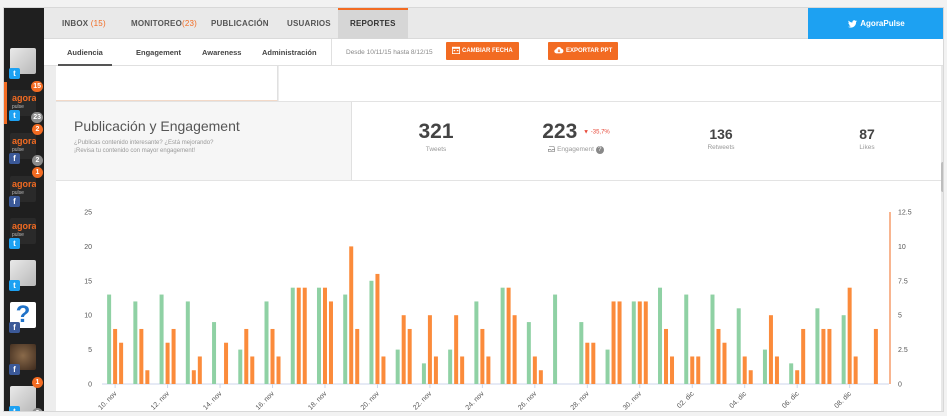 This screenshot has height=416, width=947. Describe the element at coordinates (26, 145) in the screenshot. I see `sidebar-account-3: agora pulse f 2 2` at that location.